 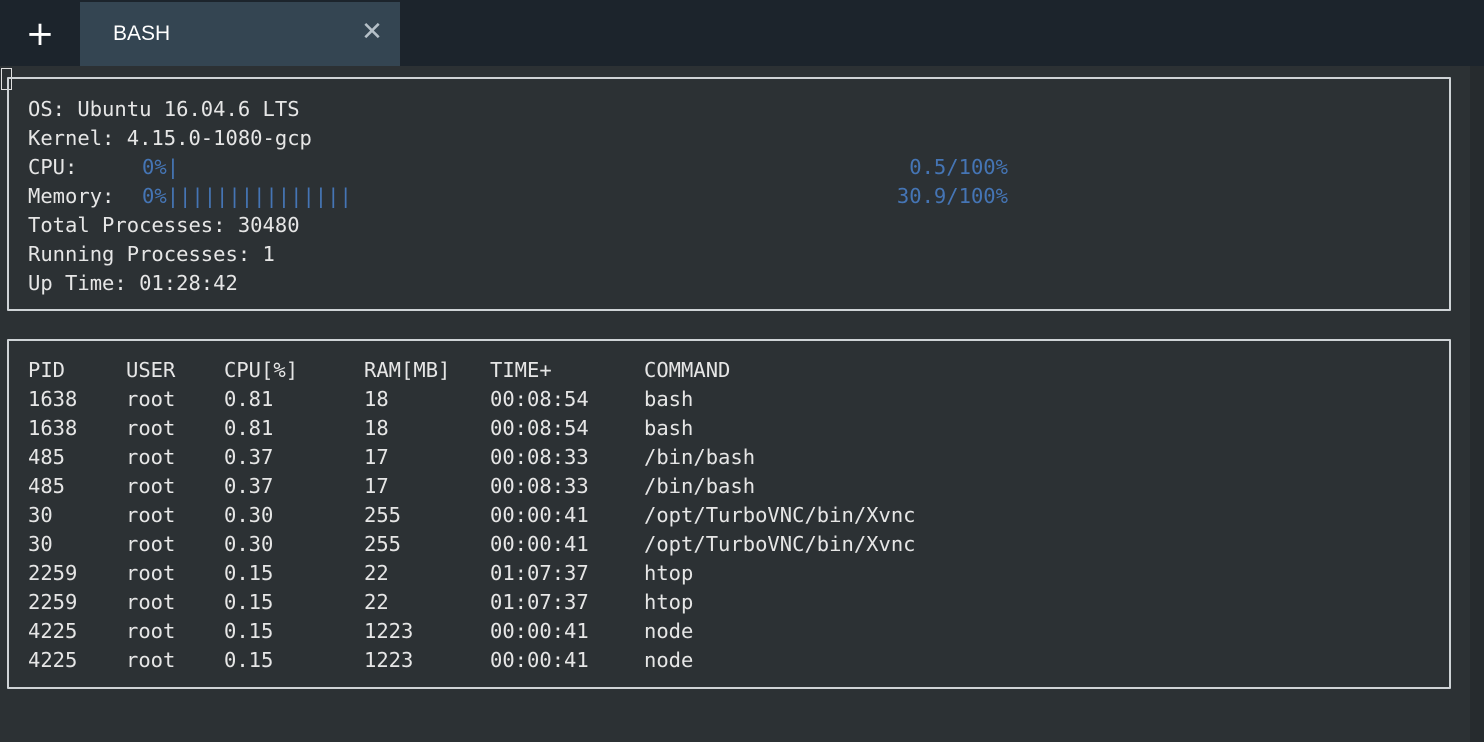 I want to click on running-processes-value: 1, so click(x=268, y=254).